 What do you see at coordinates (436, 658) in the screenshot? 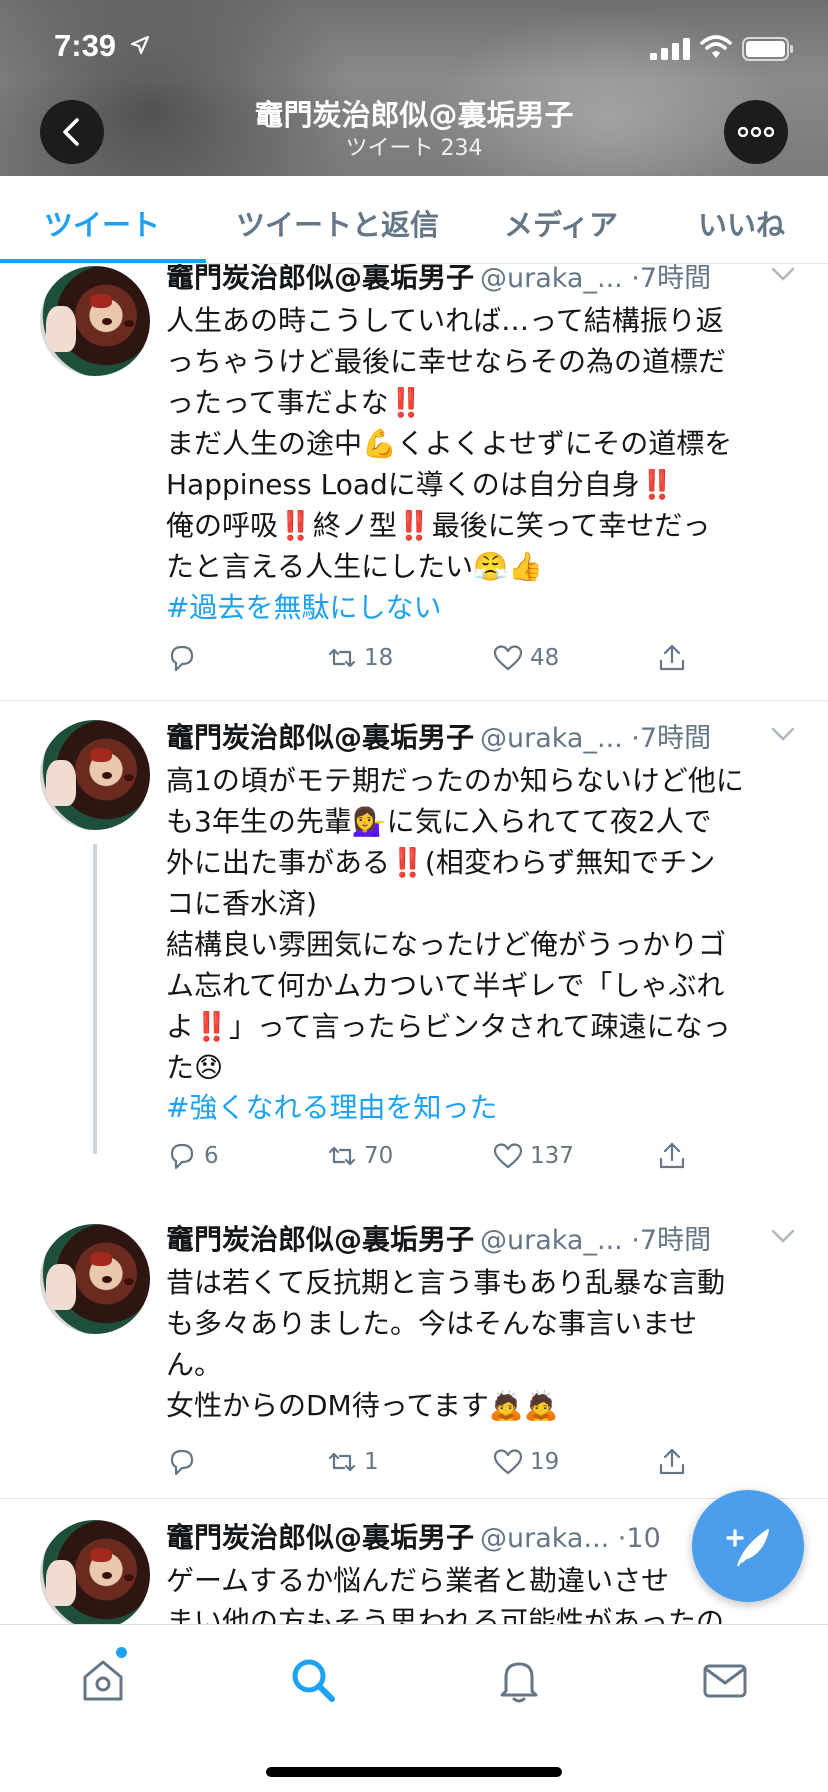
I see `tweet-actions: 18 48` at bounding box center [436, 658].